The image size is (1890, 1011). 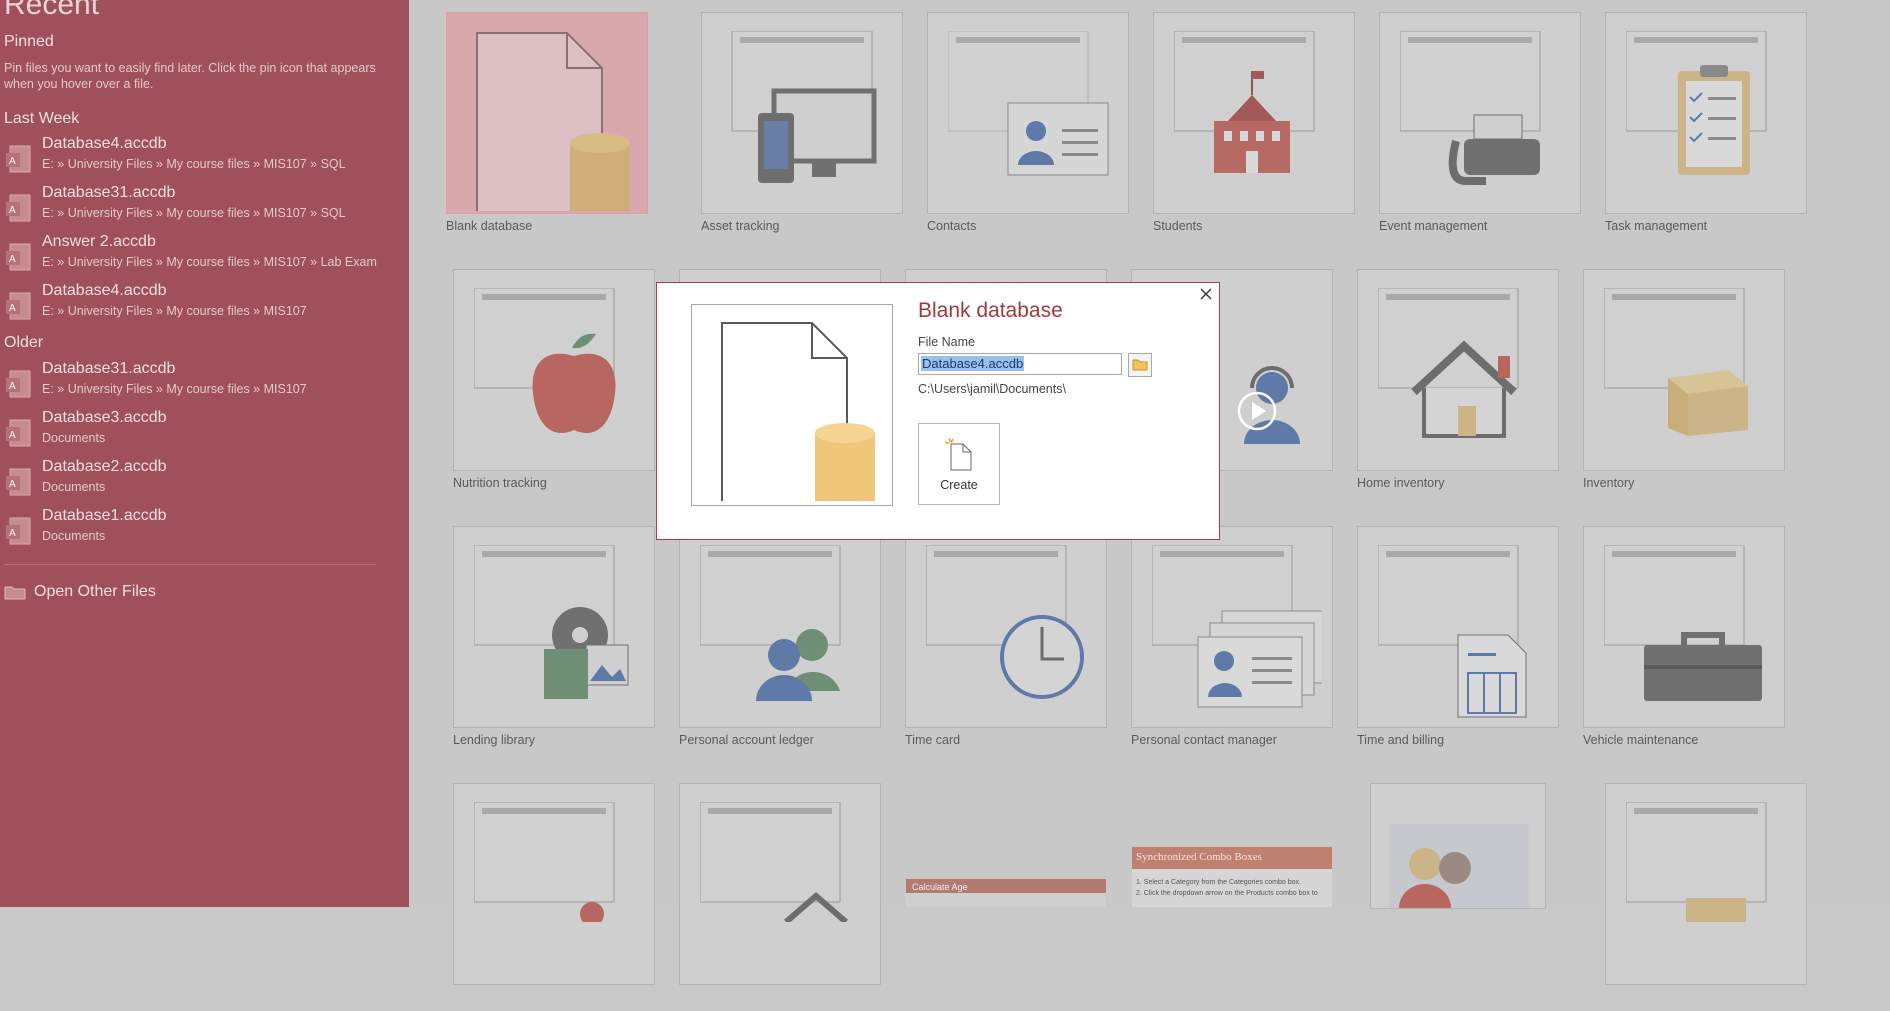 I want to click on play-video-icon, so click(x=1257, y=411).